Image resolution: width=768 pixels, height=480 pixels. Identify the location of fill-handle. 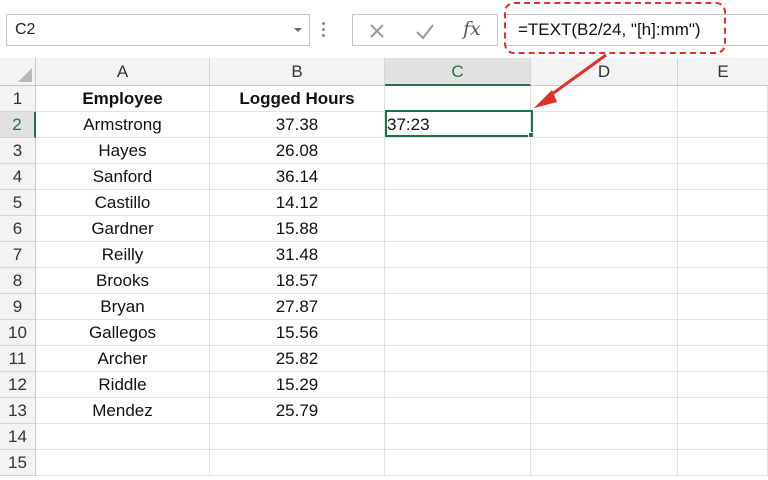
(531, 135).